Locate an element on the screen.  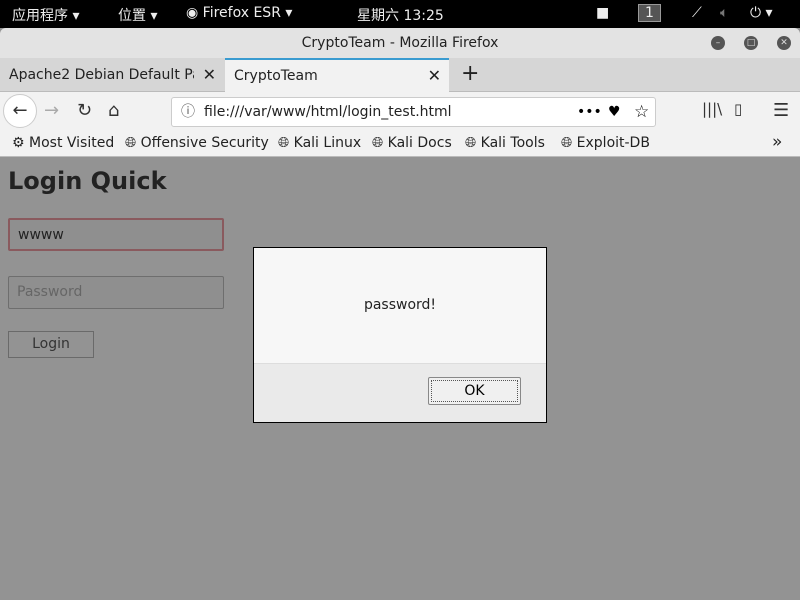
window-titlebar: CryptoTeam - Mozilla Firefox – □ ✕ is located at coordinates (400, 43).